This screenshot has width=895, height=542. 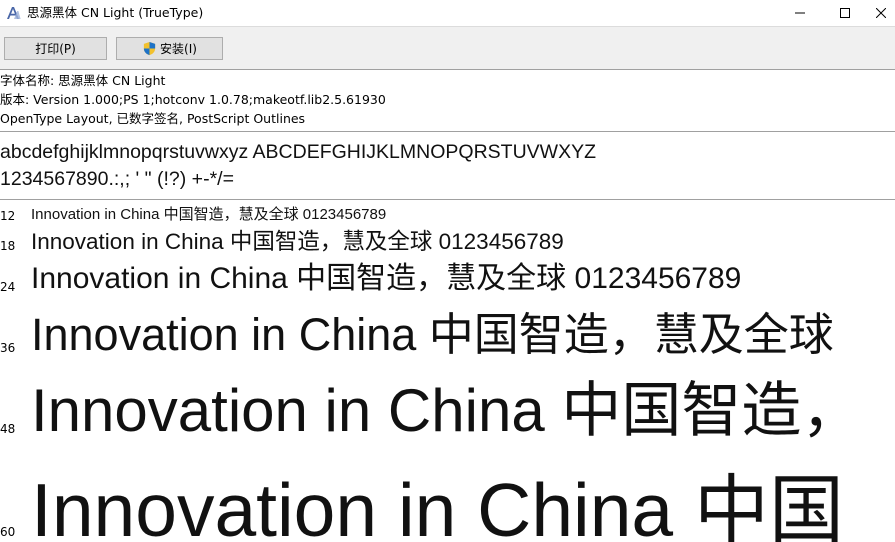 I want to click on size-label: 24, so click(x=8, y=287).